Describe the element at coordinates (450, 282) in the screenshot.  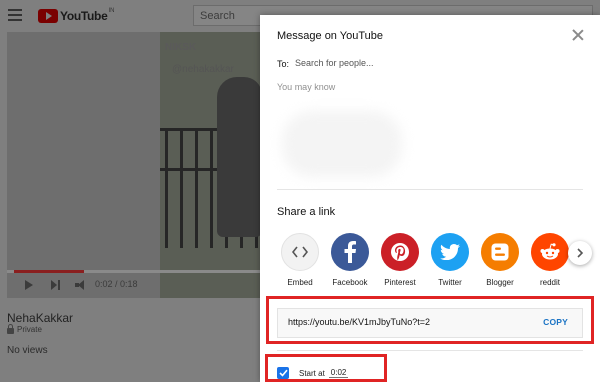
I see `share-twitter-label: Twitter` at that location.